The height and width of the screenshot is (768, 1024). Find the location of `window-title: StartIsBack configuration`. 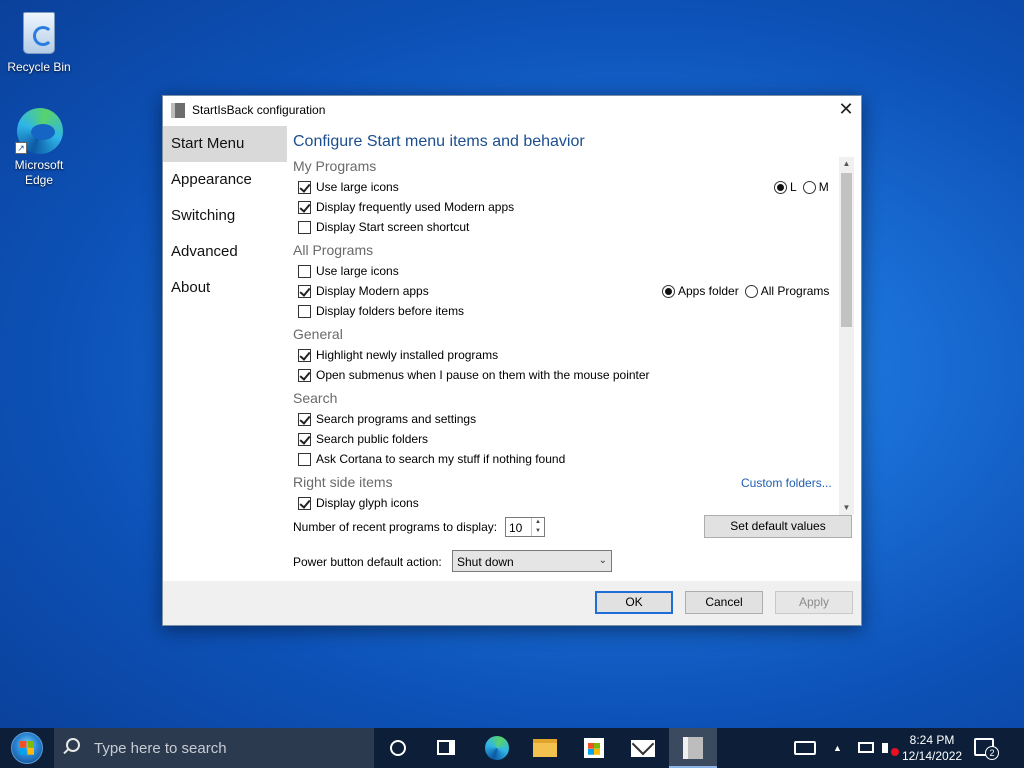

window-title: StartIsBack configuration is located at coordinates (259, 110).